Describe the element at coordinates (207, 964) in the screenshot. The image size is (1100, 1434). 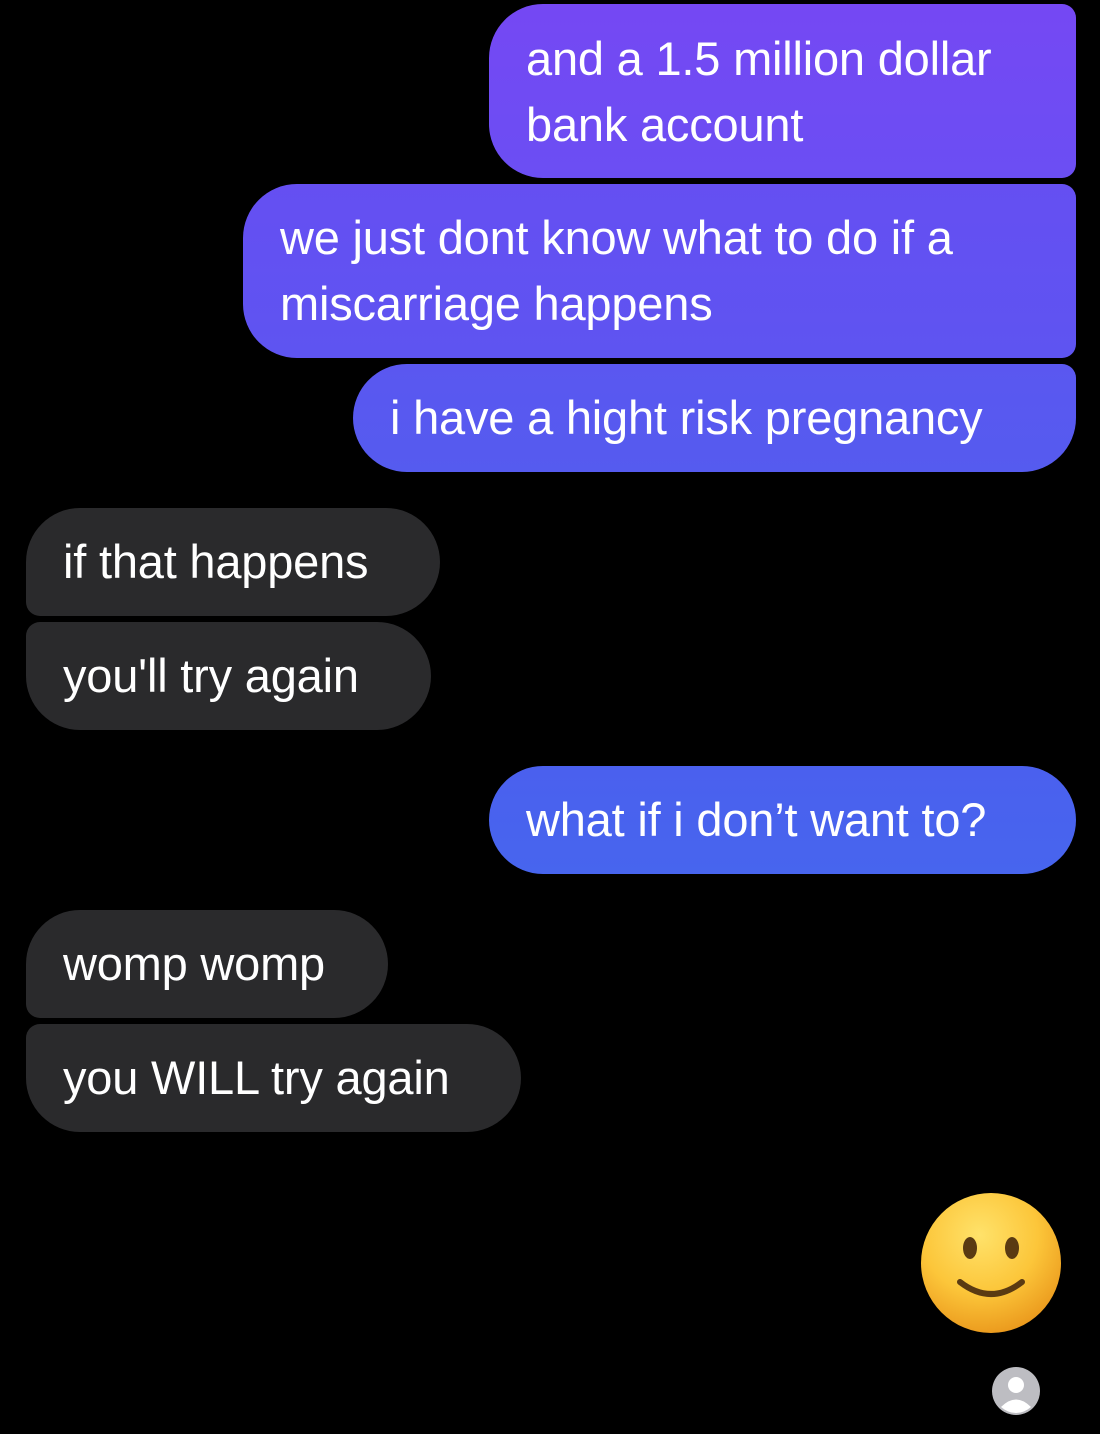
I see `received-message-bubble: womp womp` at that location.